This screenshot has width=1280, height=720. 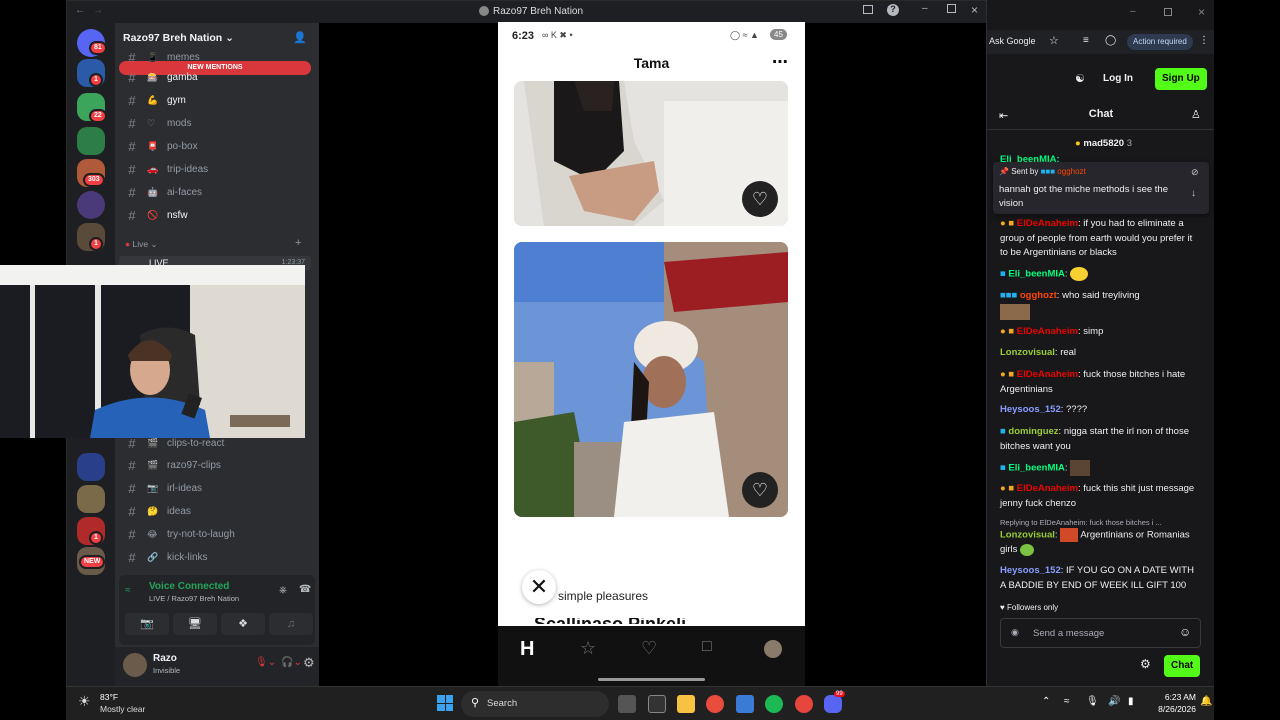 I want to click on microphone-icon: 🎙, so click(x=1092, y=701).